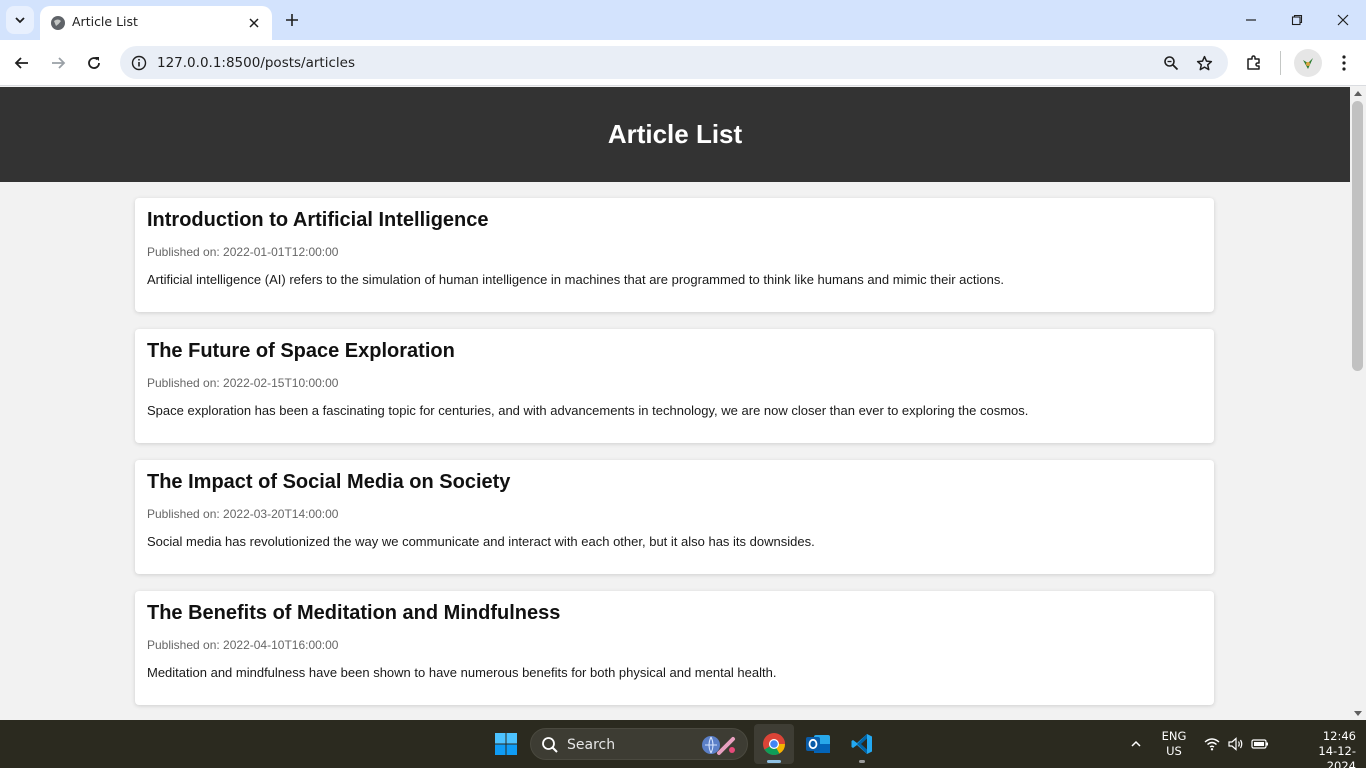 The height and width of the screenshot is (768, 1366). I want to click on search-icon, so click(550, 745).